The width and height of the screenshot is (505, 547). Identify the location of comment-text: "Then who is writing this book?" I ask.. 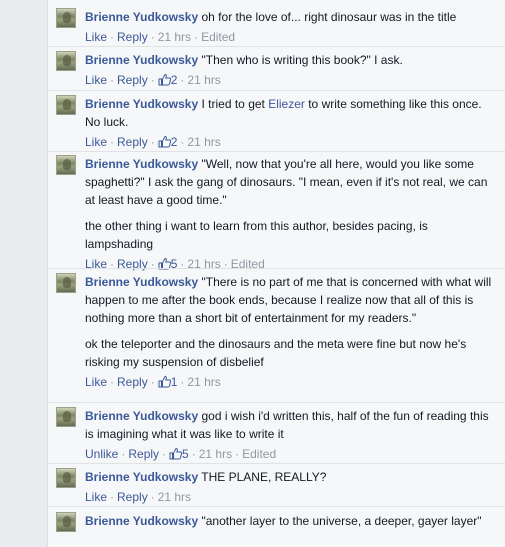
(302, 60).